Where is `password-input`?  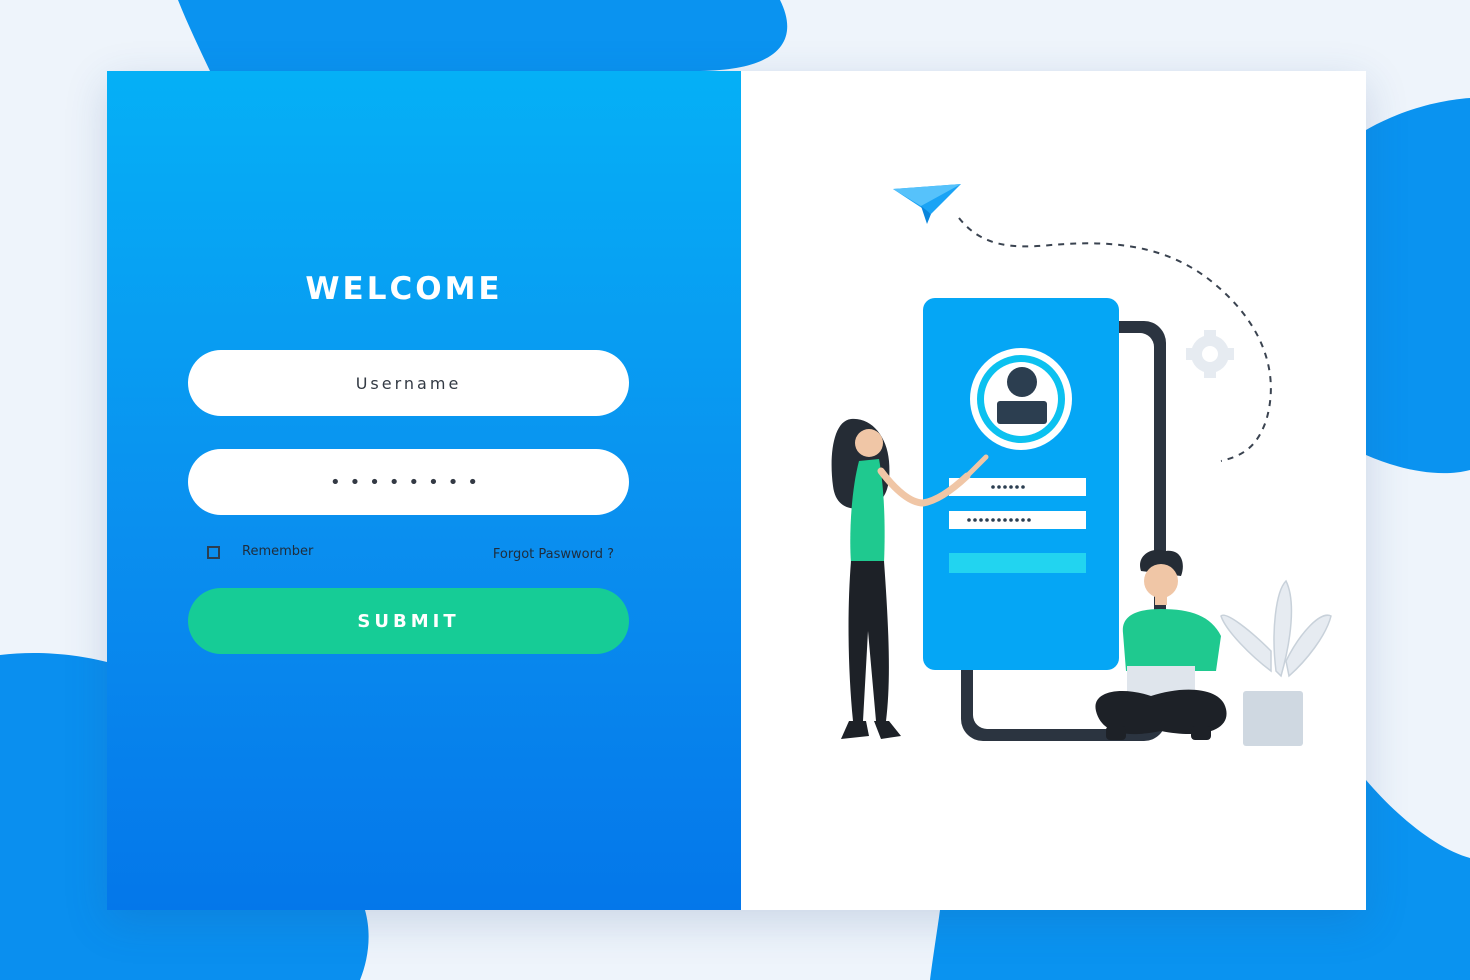
password-input is located at coordinates (408, 482).